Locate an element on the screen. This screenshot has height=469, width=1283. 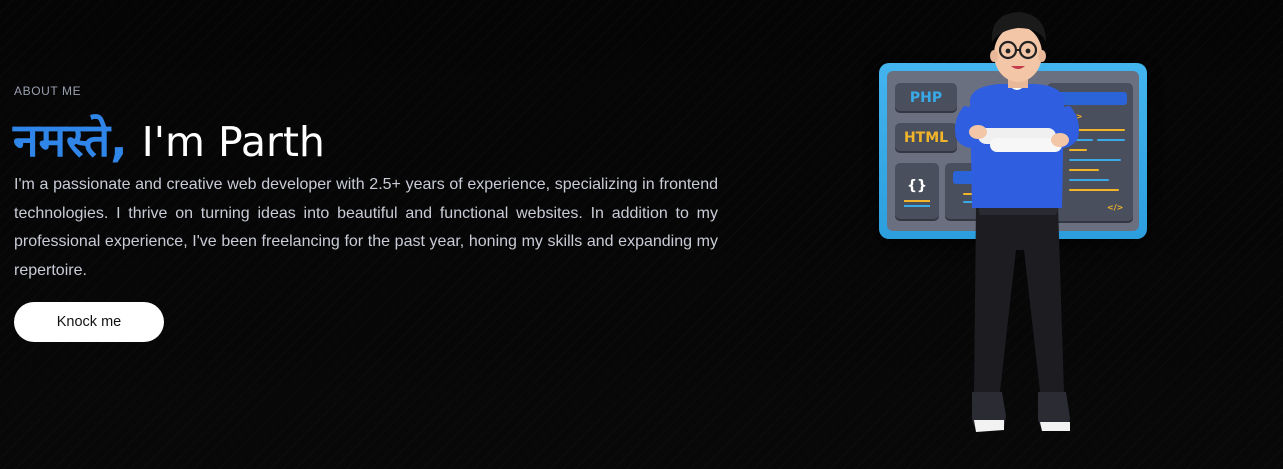
page-title: नमस्ते, I'm Parth is located at coordinates (169, 137).